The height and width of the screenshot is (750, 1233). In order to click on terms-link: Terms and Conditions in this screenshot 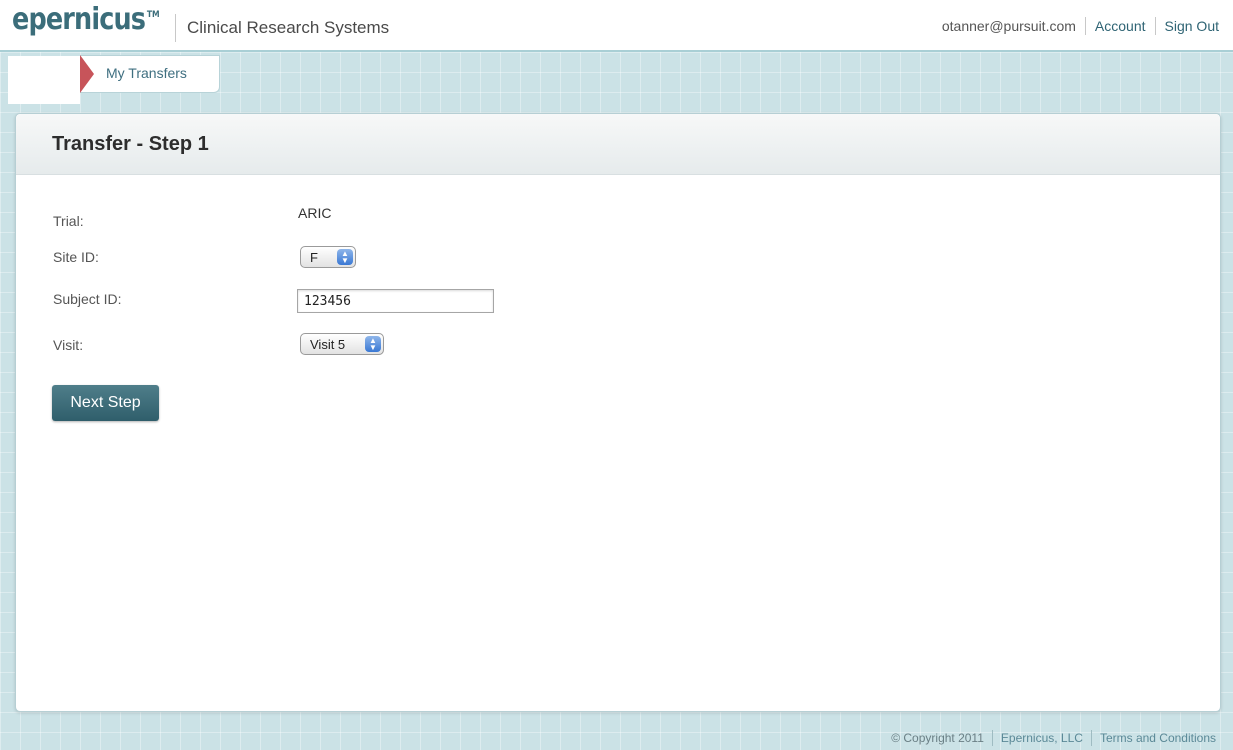, I will do `click(1158, 738)`.